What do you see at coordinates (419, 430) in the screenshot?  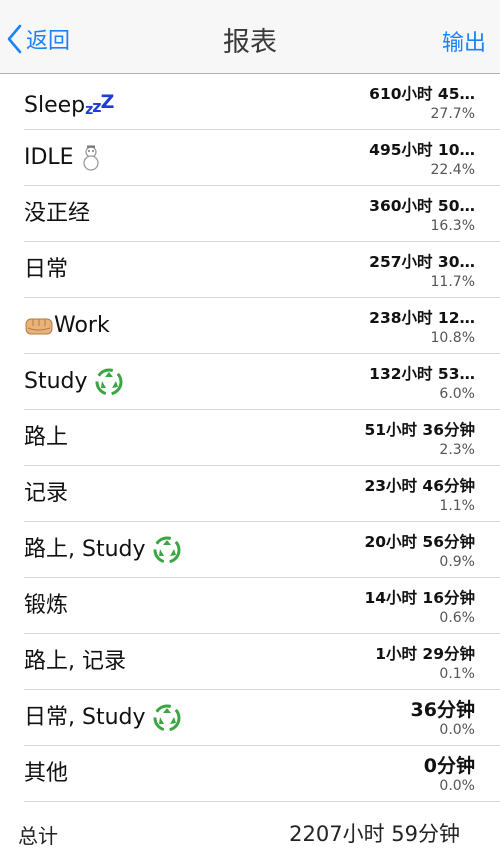 I see `item-duration: 51小时 36分钟` at bounding box center [419, 430].